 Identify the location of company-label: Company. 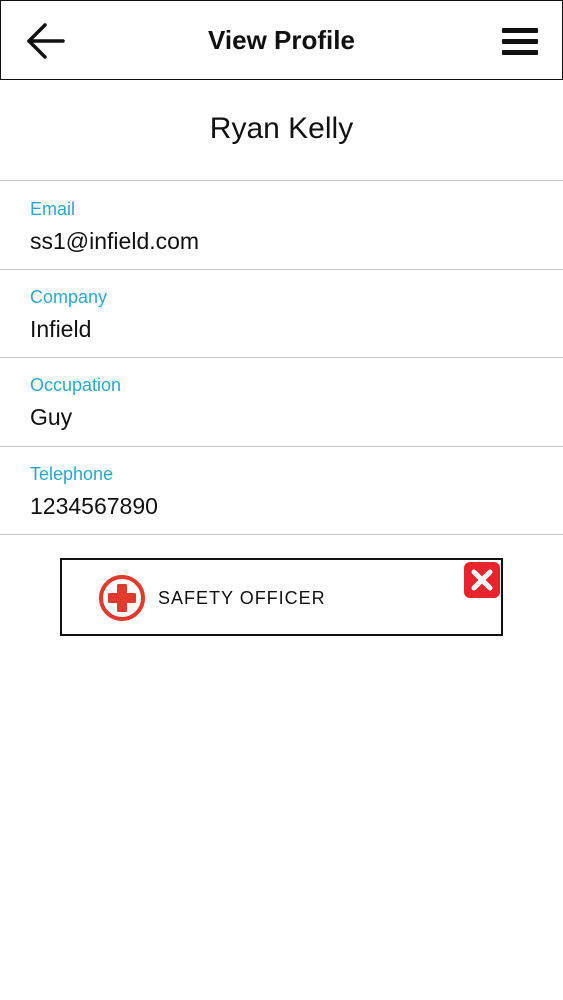
(69, 297).